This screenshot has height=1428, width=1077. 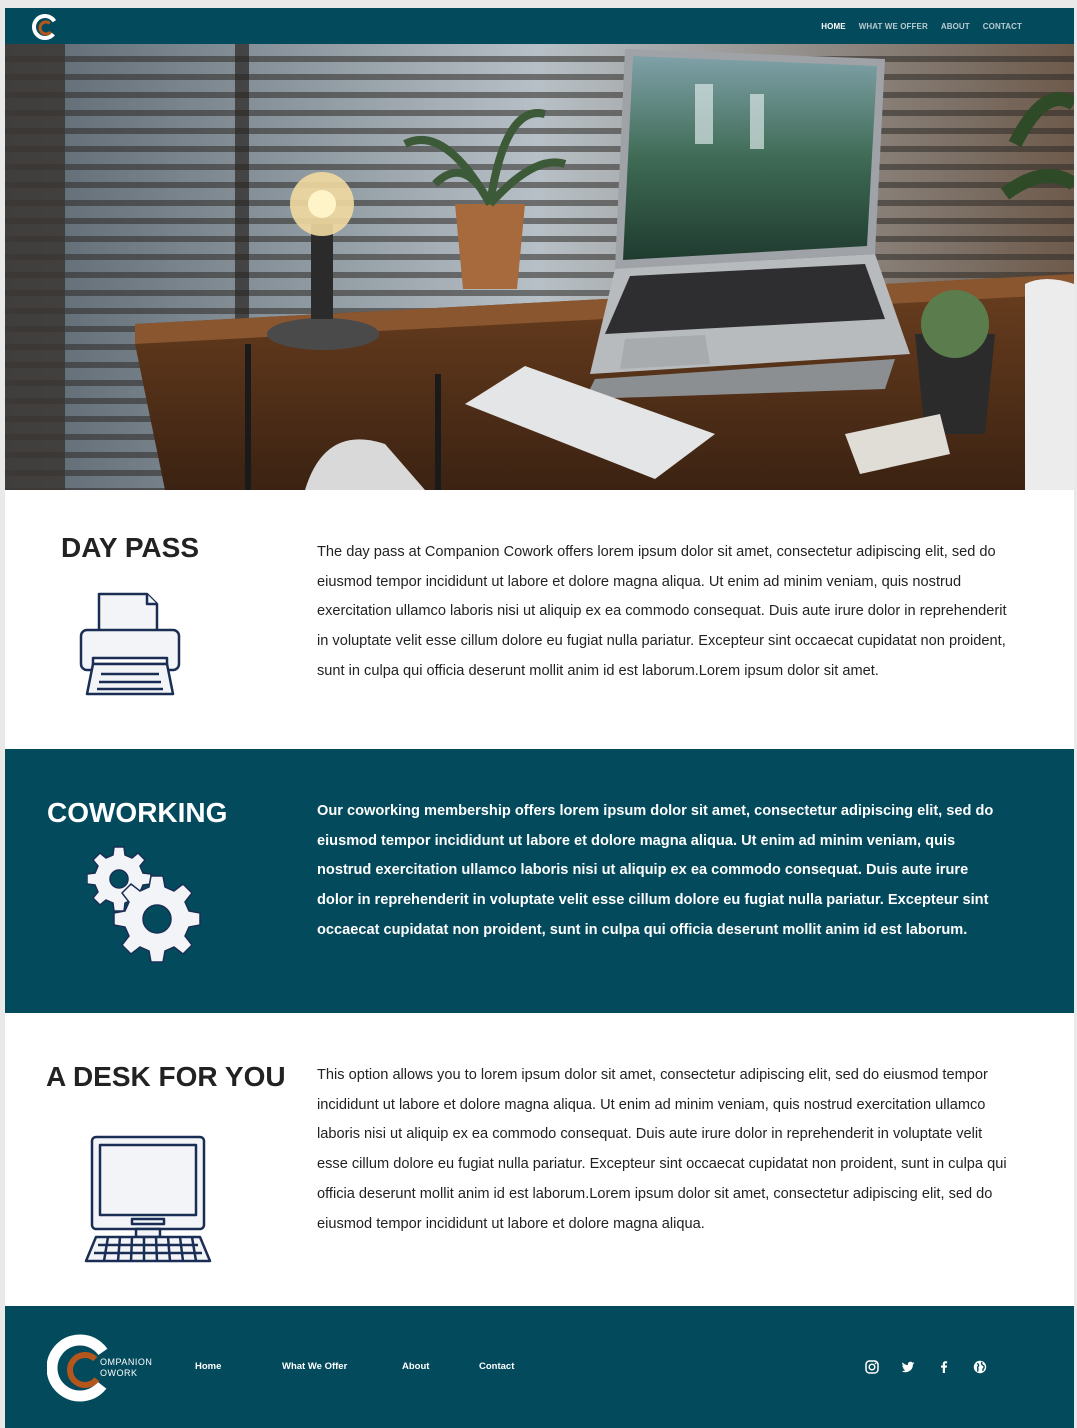 What do you see at coordinates (208, 1366) in the screenshot?
I see `footer-link-home: Home` at bounding box center [208, 1366].